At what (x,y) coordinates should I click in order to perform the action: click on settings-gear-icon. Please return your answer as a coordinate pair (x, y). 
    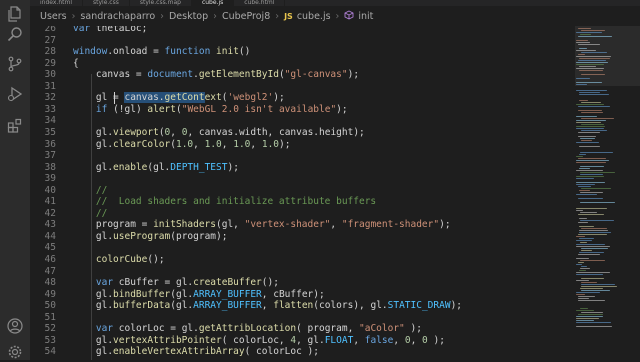
    Looking at the image, I should click on (15, 352).